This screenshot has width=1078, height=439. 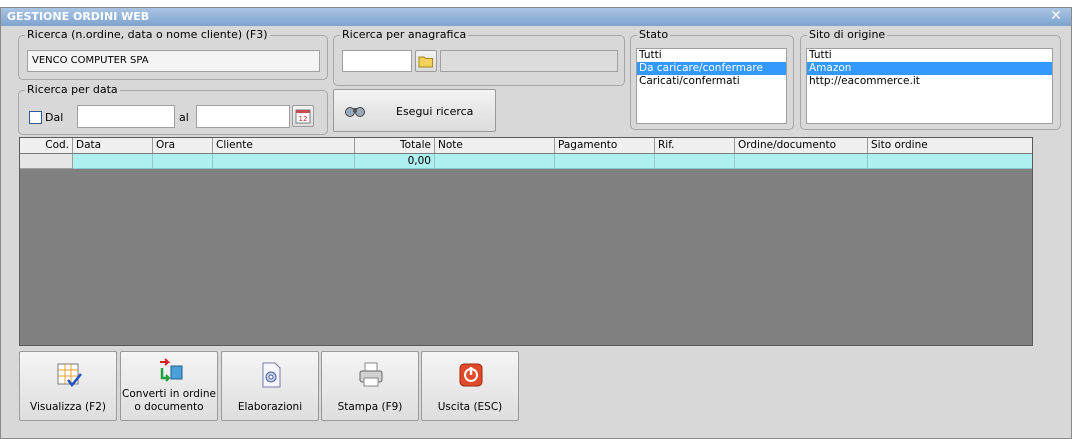 What do you see at coordinates (284, 145) in the screenshot?
I see `col-cliente: Cliente` at bounding box center [284, 145].